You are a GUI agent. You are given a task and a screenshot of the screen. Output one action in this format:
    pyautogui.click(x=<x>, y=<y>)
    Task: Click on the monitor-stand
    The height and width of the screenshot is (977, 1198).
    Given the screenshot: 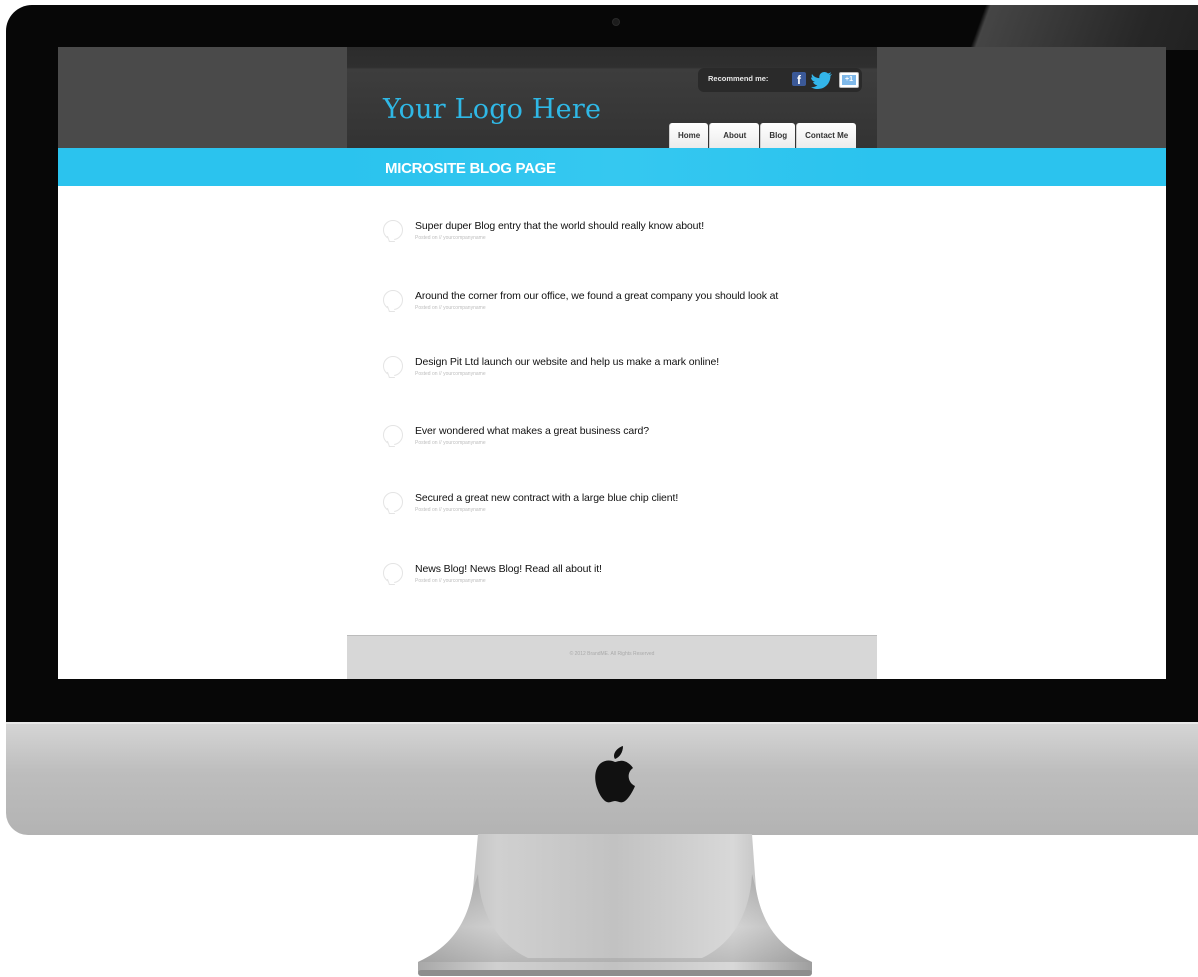 What is the action you would take?
    pyautogui.click(x=615, y=905)
    